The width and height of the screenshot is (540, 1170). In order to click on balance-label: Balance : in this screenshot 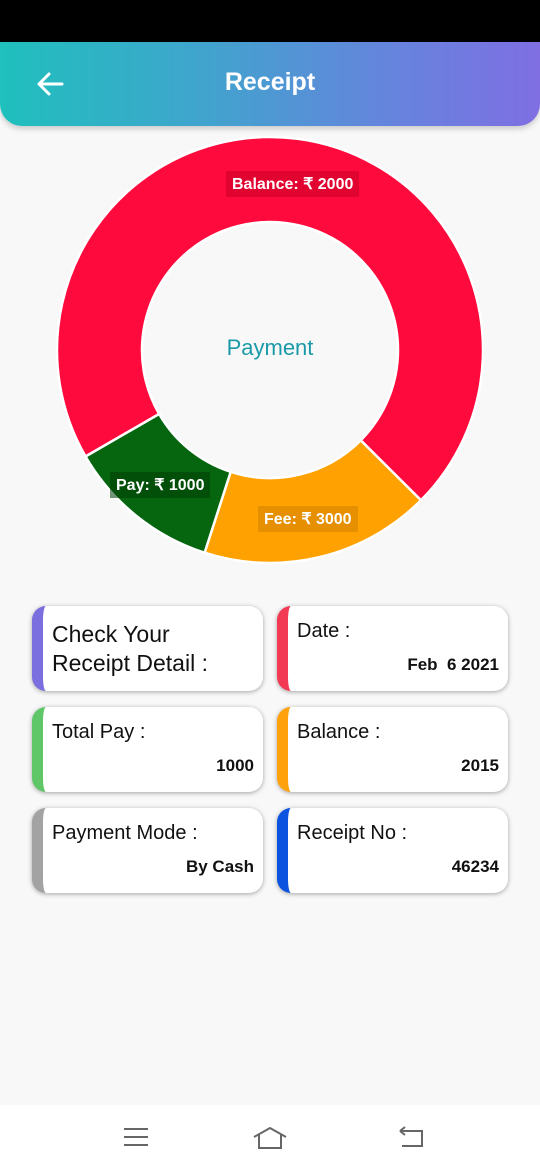, I will do `click(339, 732)`.